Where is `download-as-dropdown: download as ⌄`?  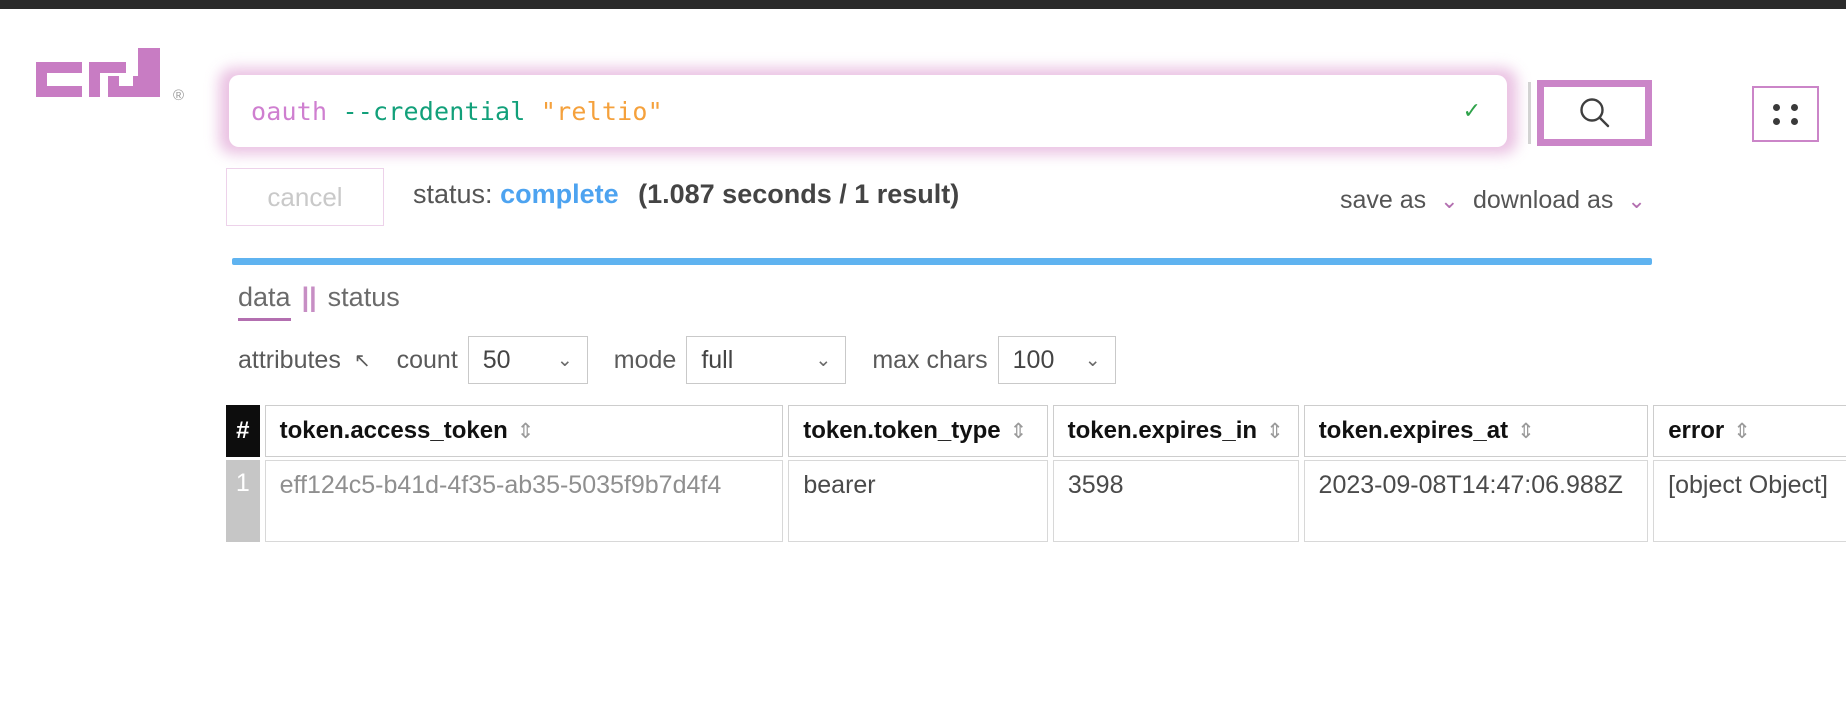
download-as-dropdown: download as ⌄ is located at coordinates (1559, 200).